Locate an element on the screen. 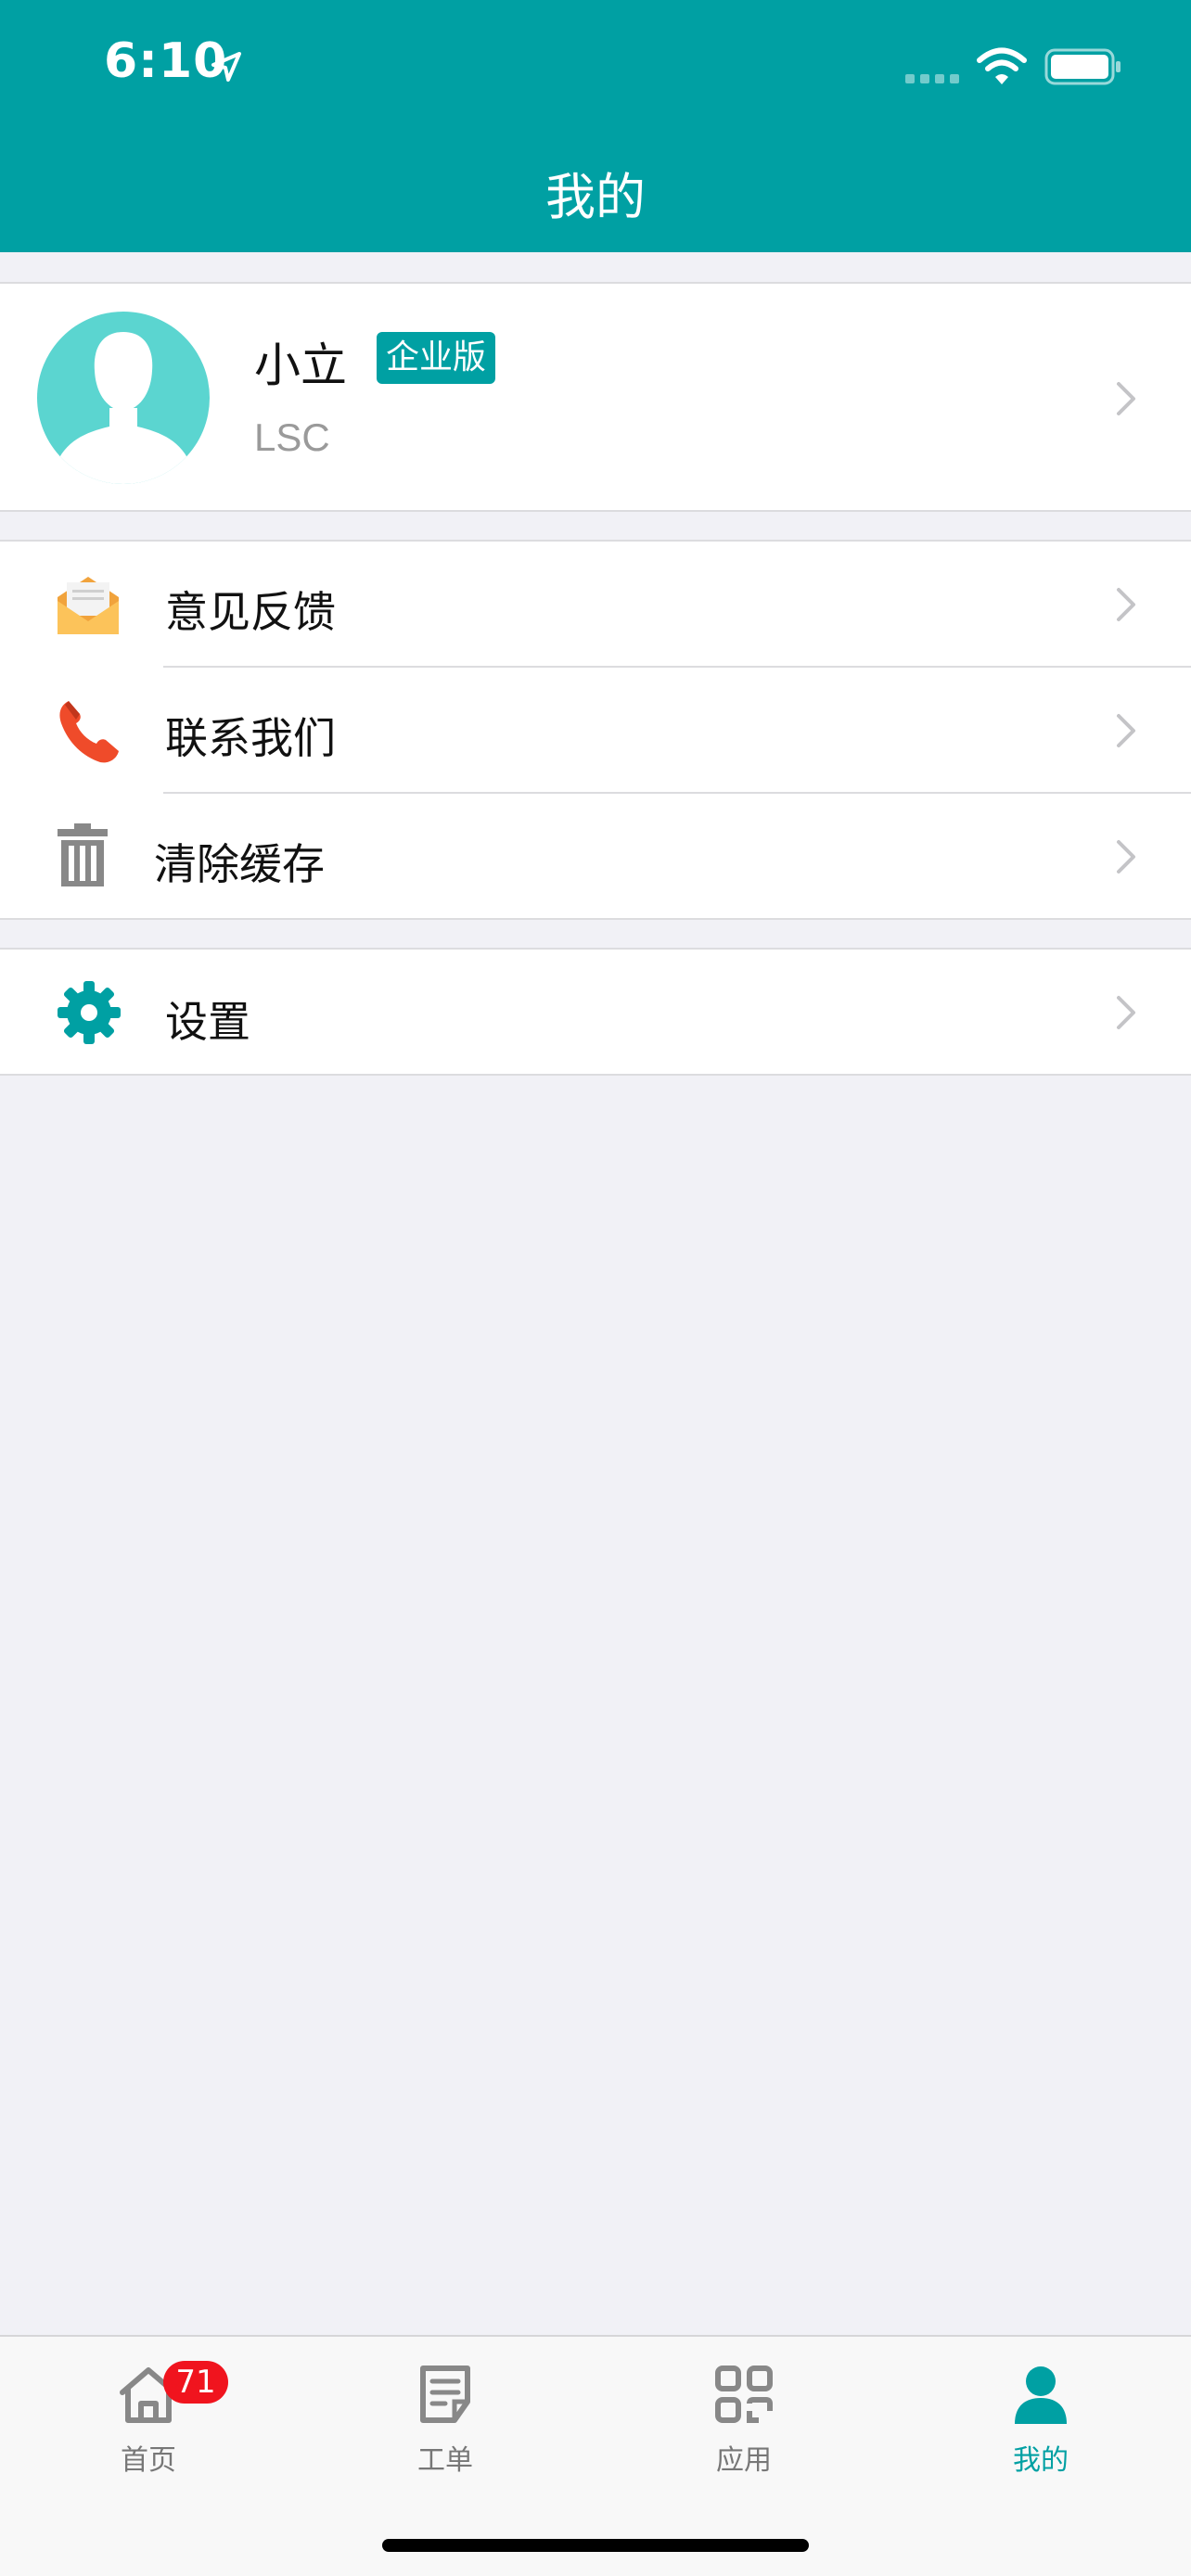  trash-icon is located at coordinates (83, 854).